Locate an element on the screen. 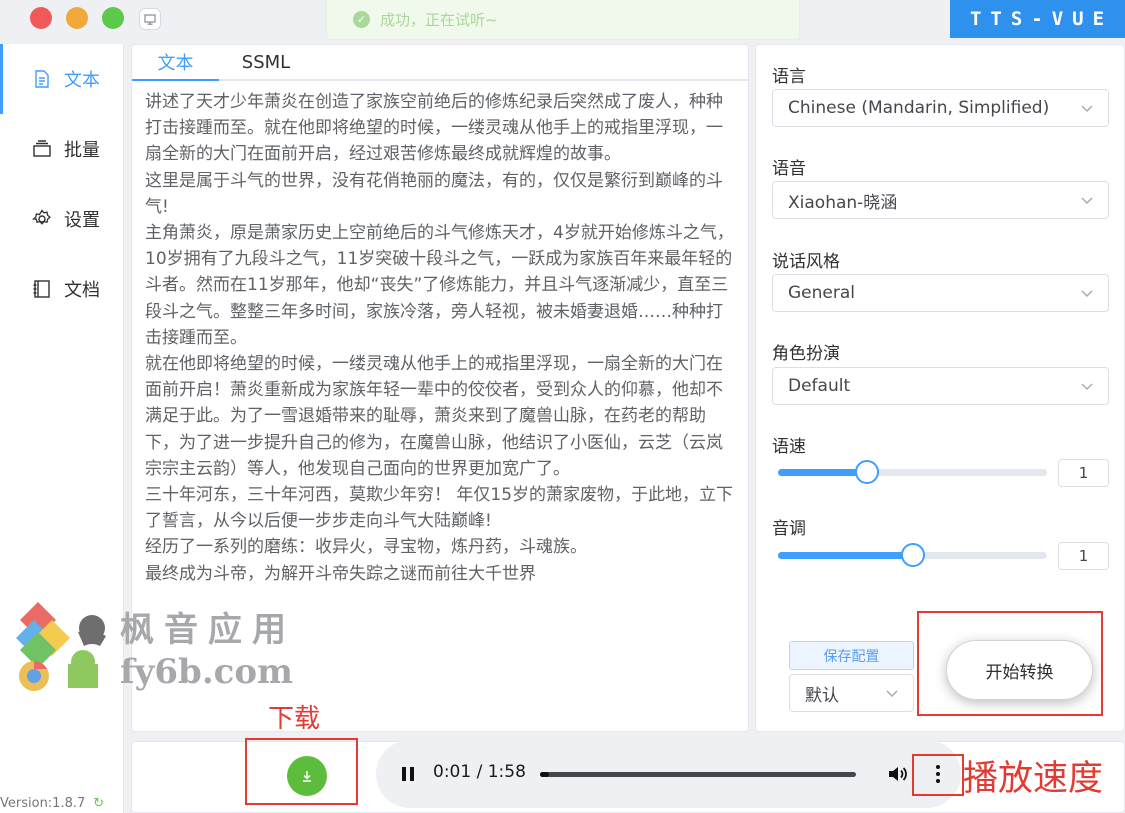 The image size is (1125, 813). role-select: Default is located at coordinates (940, 386).